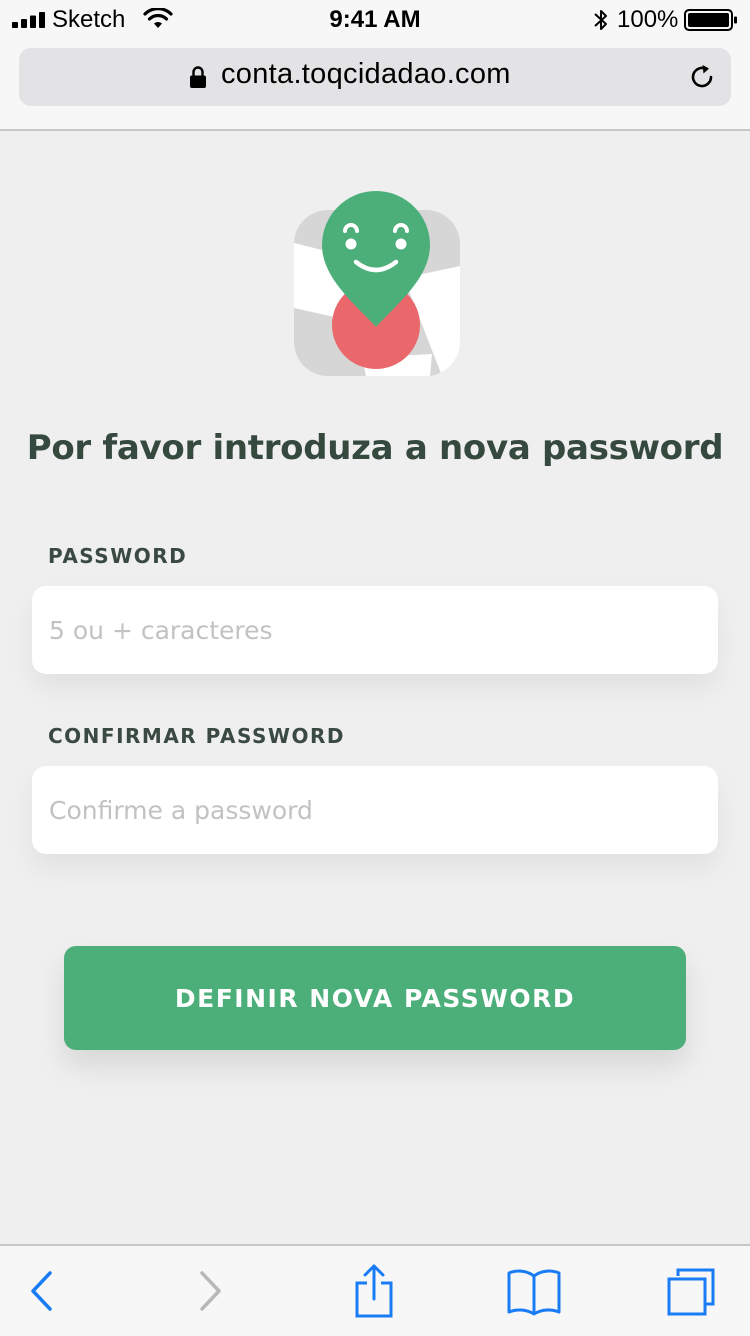 Image resolution: width=750 pixels, height=1336 pixels. I want to click on bookmarks-icon, so click(534, 1292).